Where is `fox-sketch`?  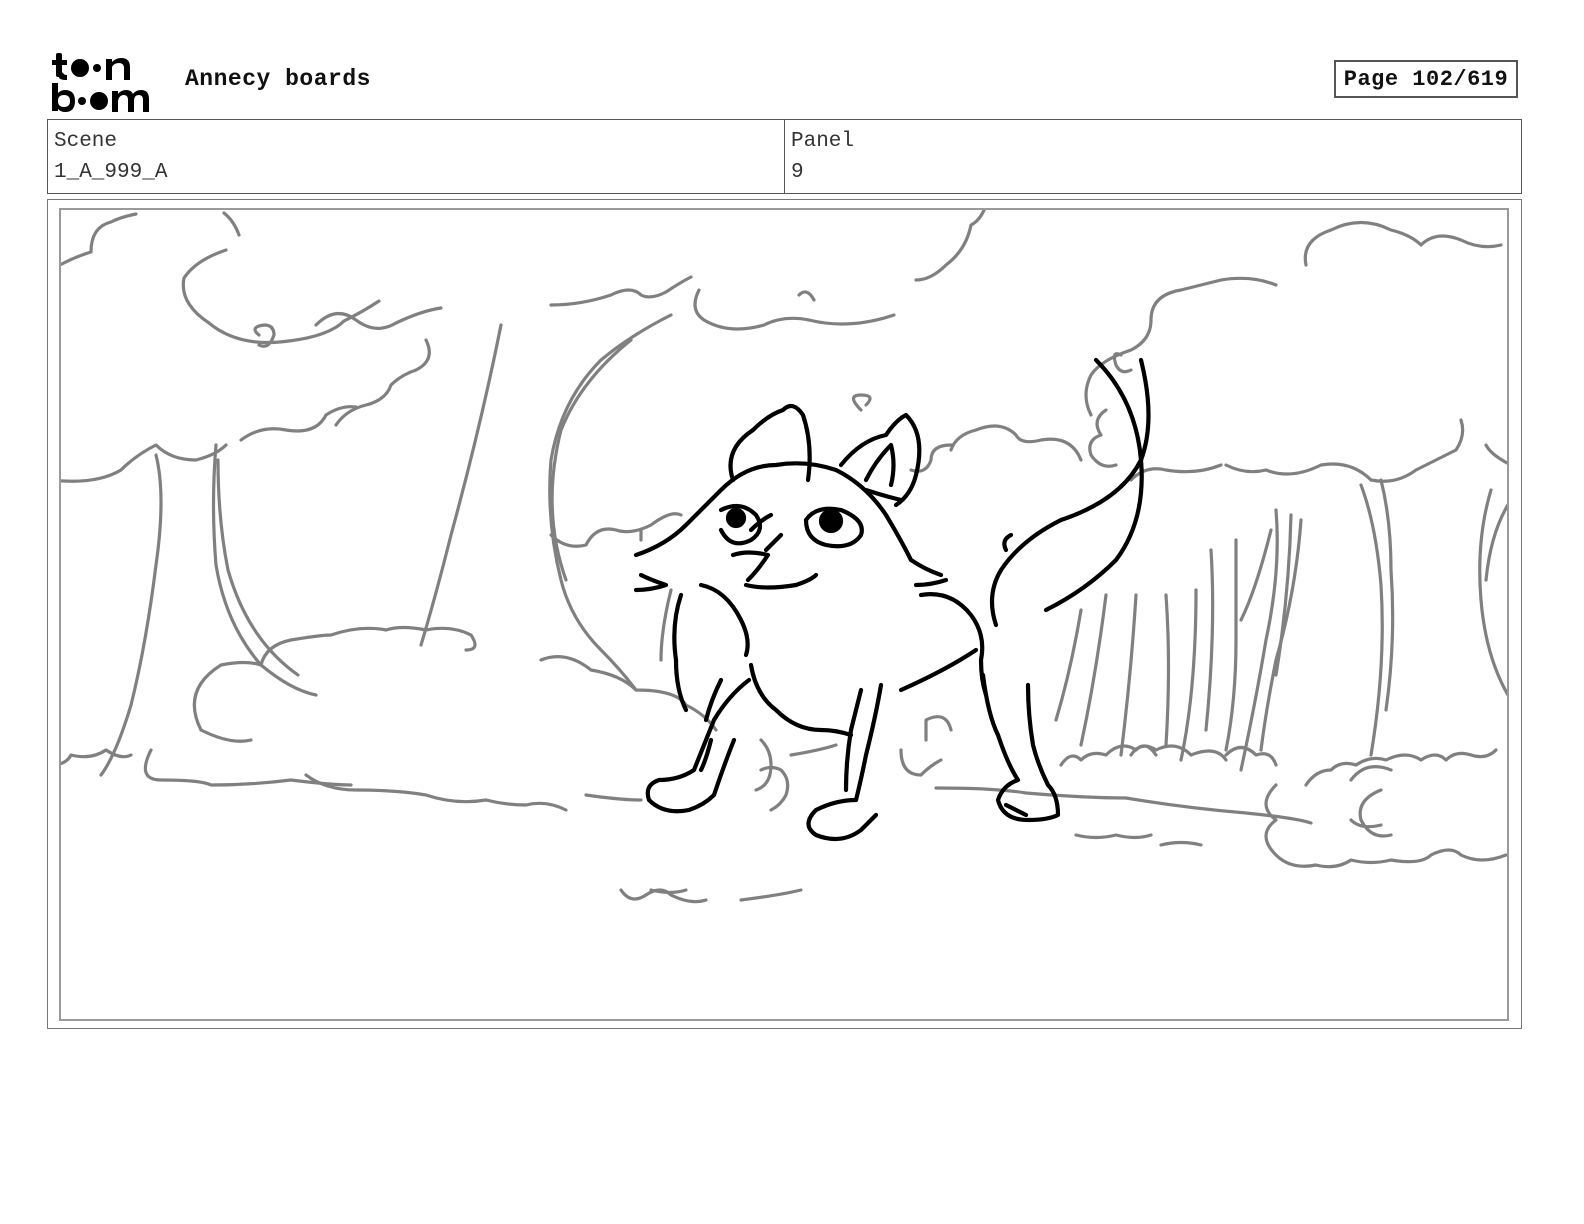 fox-sketch is located at coordinates (892, 599).